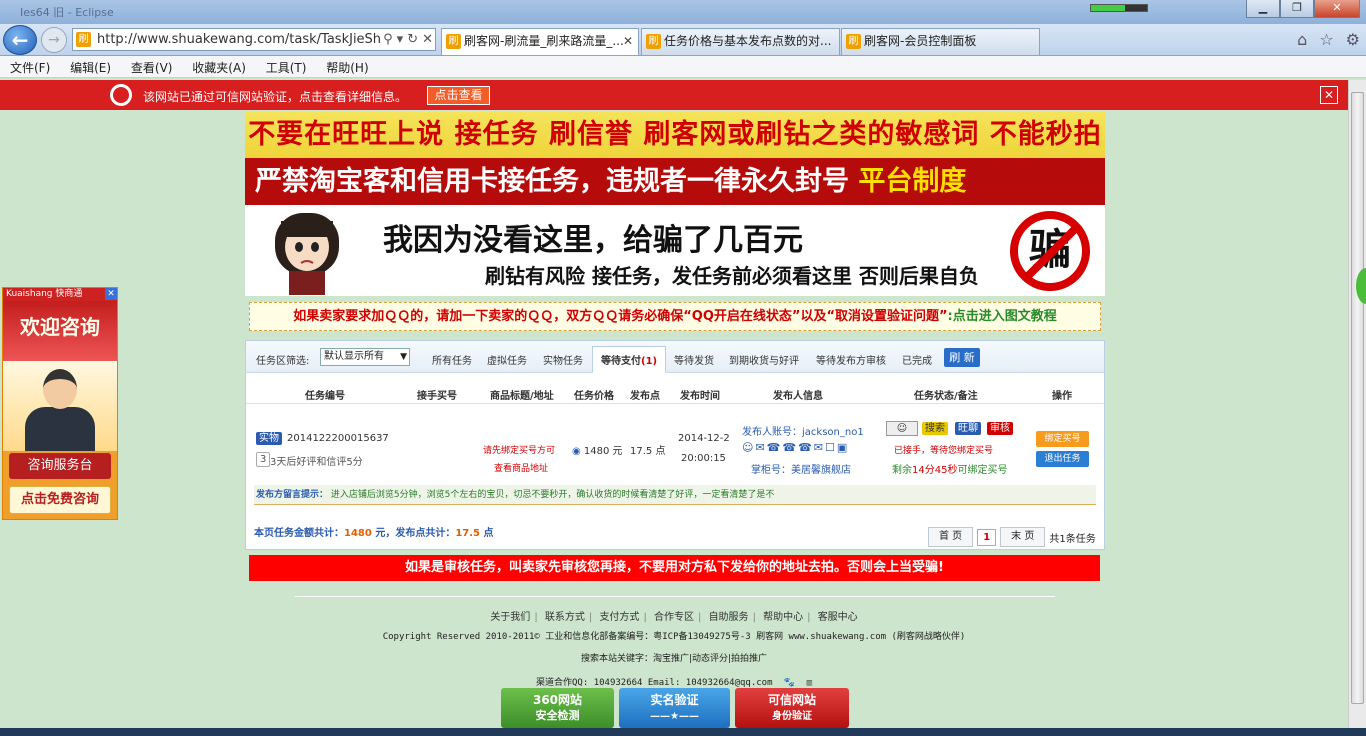 The height and width of the screenshot is (736, 1366). Describe the element at coordinates (60, 331) in the screenshot. I see `ad-headline: 欢迎咨询` at that location.